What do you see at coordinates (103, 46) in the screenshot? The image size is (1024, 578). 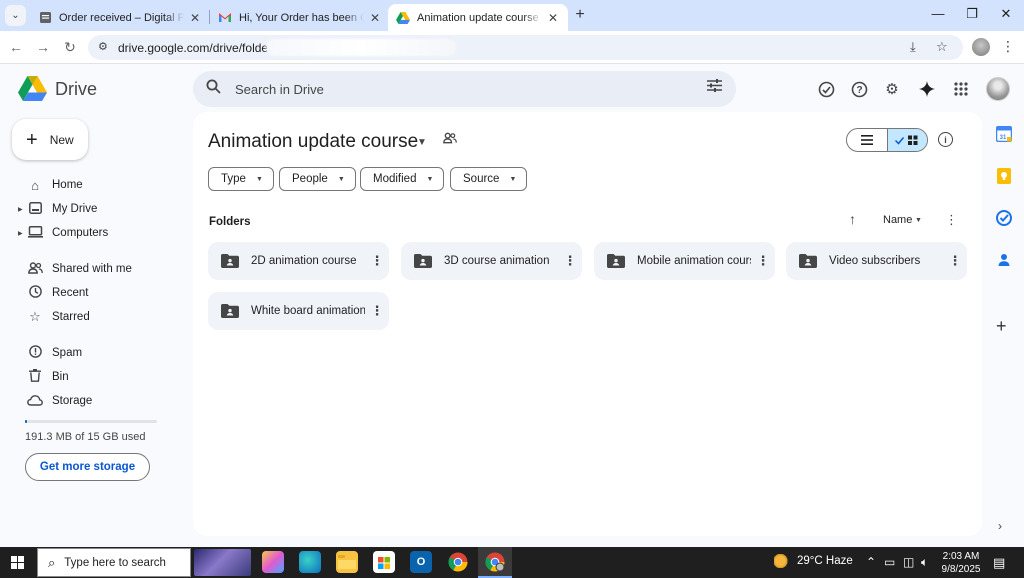 I see `site-info-icon: ⚙` at bounding box center [103, 46].